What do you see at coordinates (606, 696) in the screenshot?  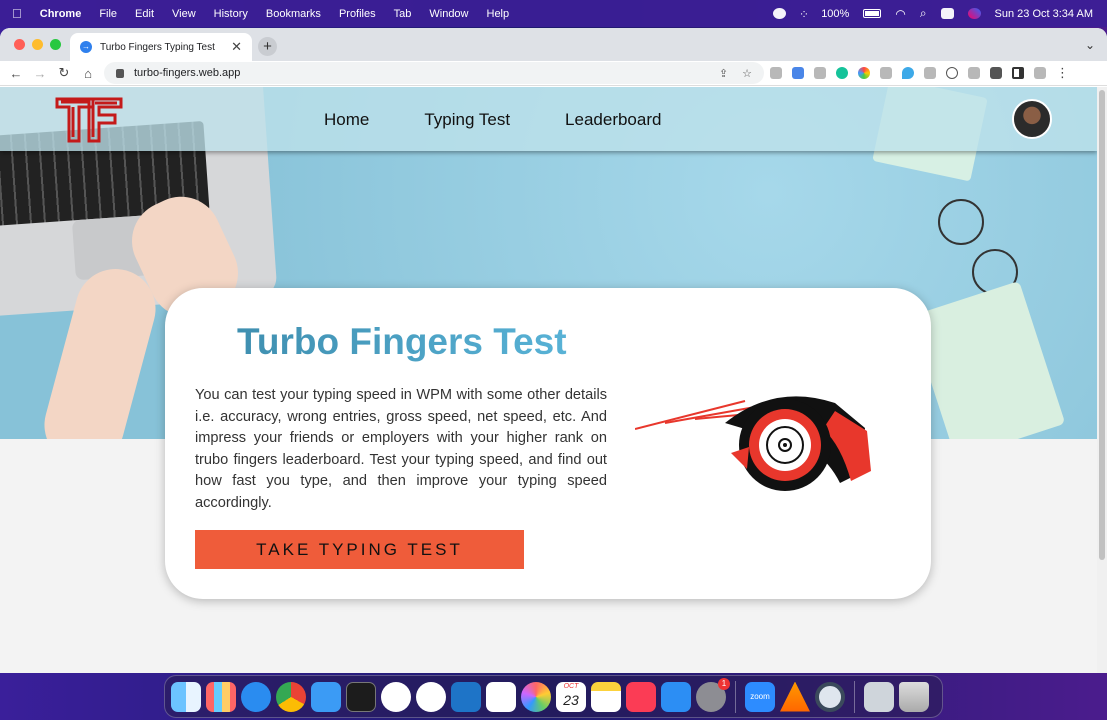 I see `notes-icon` at bounding box center [606, 696].